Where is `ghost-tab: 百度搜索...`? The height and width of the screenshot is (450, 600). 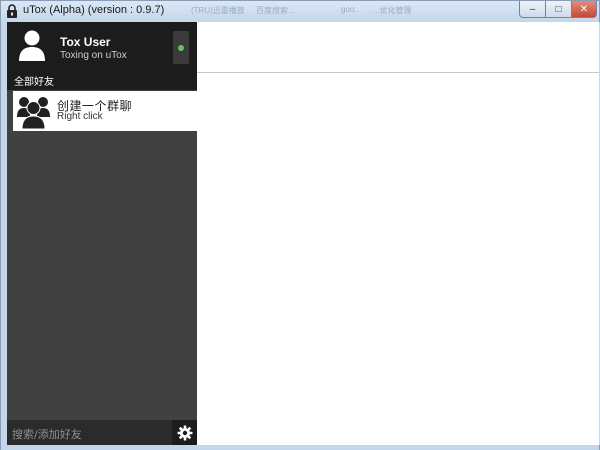 ghost-tab: 百度搜索... is located at coordinates (275, 10).